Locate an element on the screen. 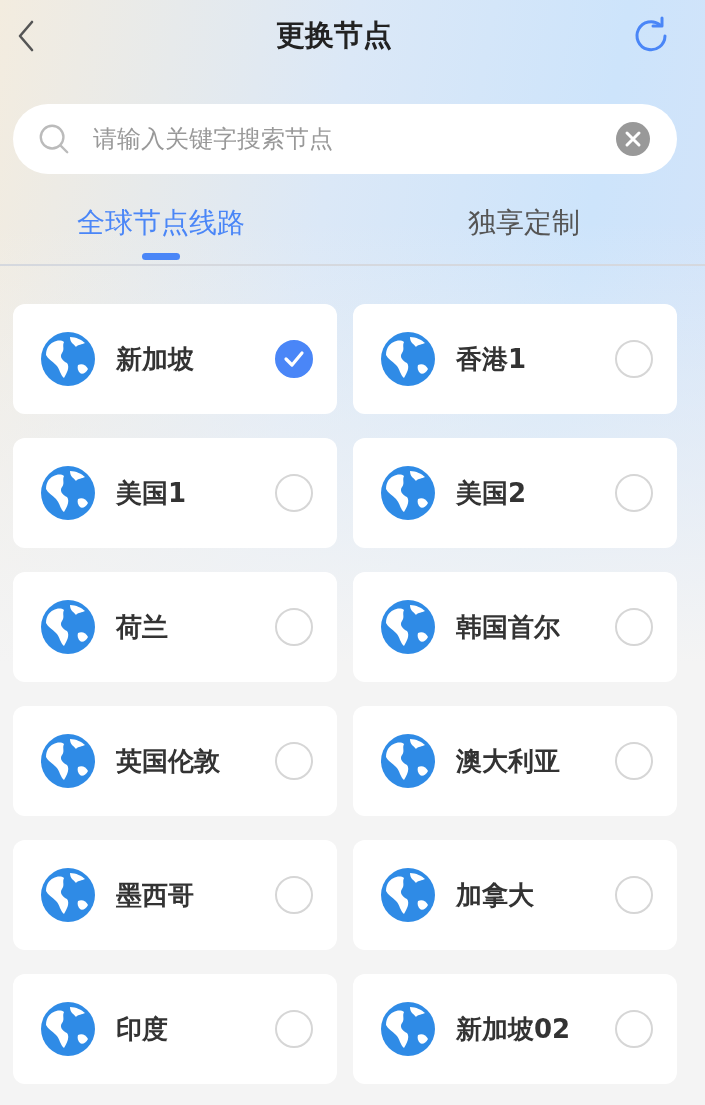  node-card: 荷兰 is located at coordinates (175, 627).